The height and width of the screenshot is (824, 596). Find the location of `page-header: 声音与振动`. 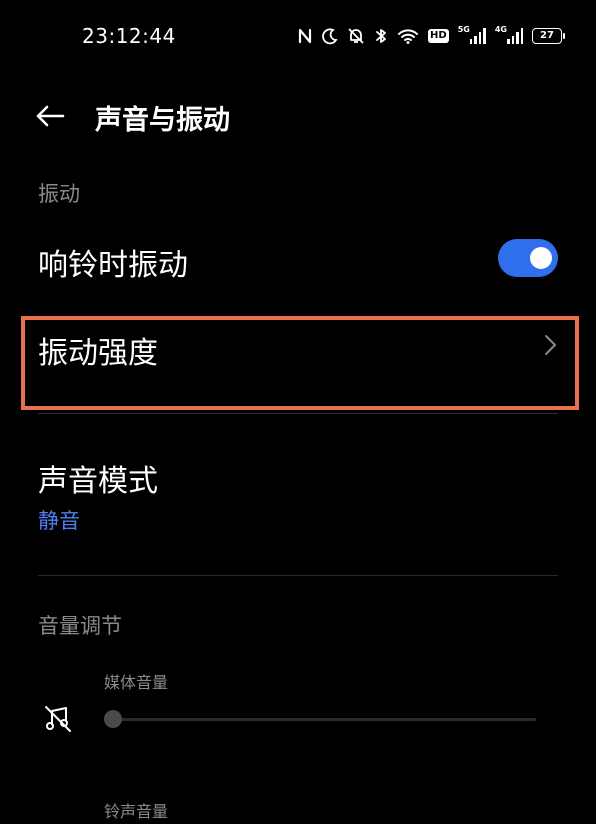

page-header: 声音与振动 is located at coordinates (298, 115).